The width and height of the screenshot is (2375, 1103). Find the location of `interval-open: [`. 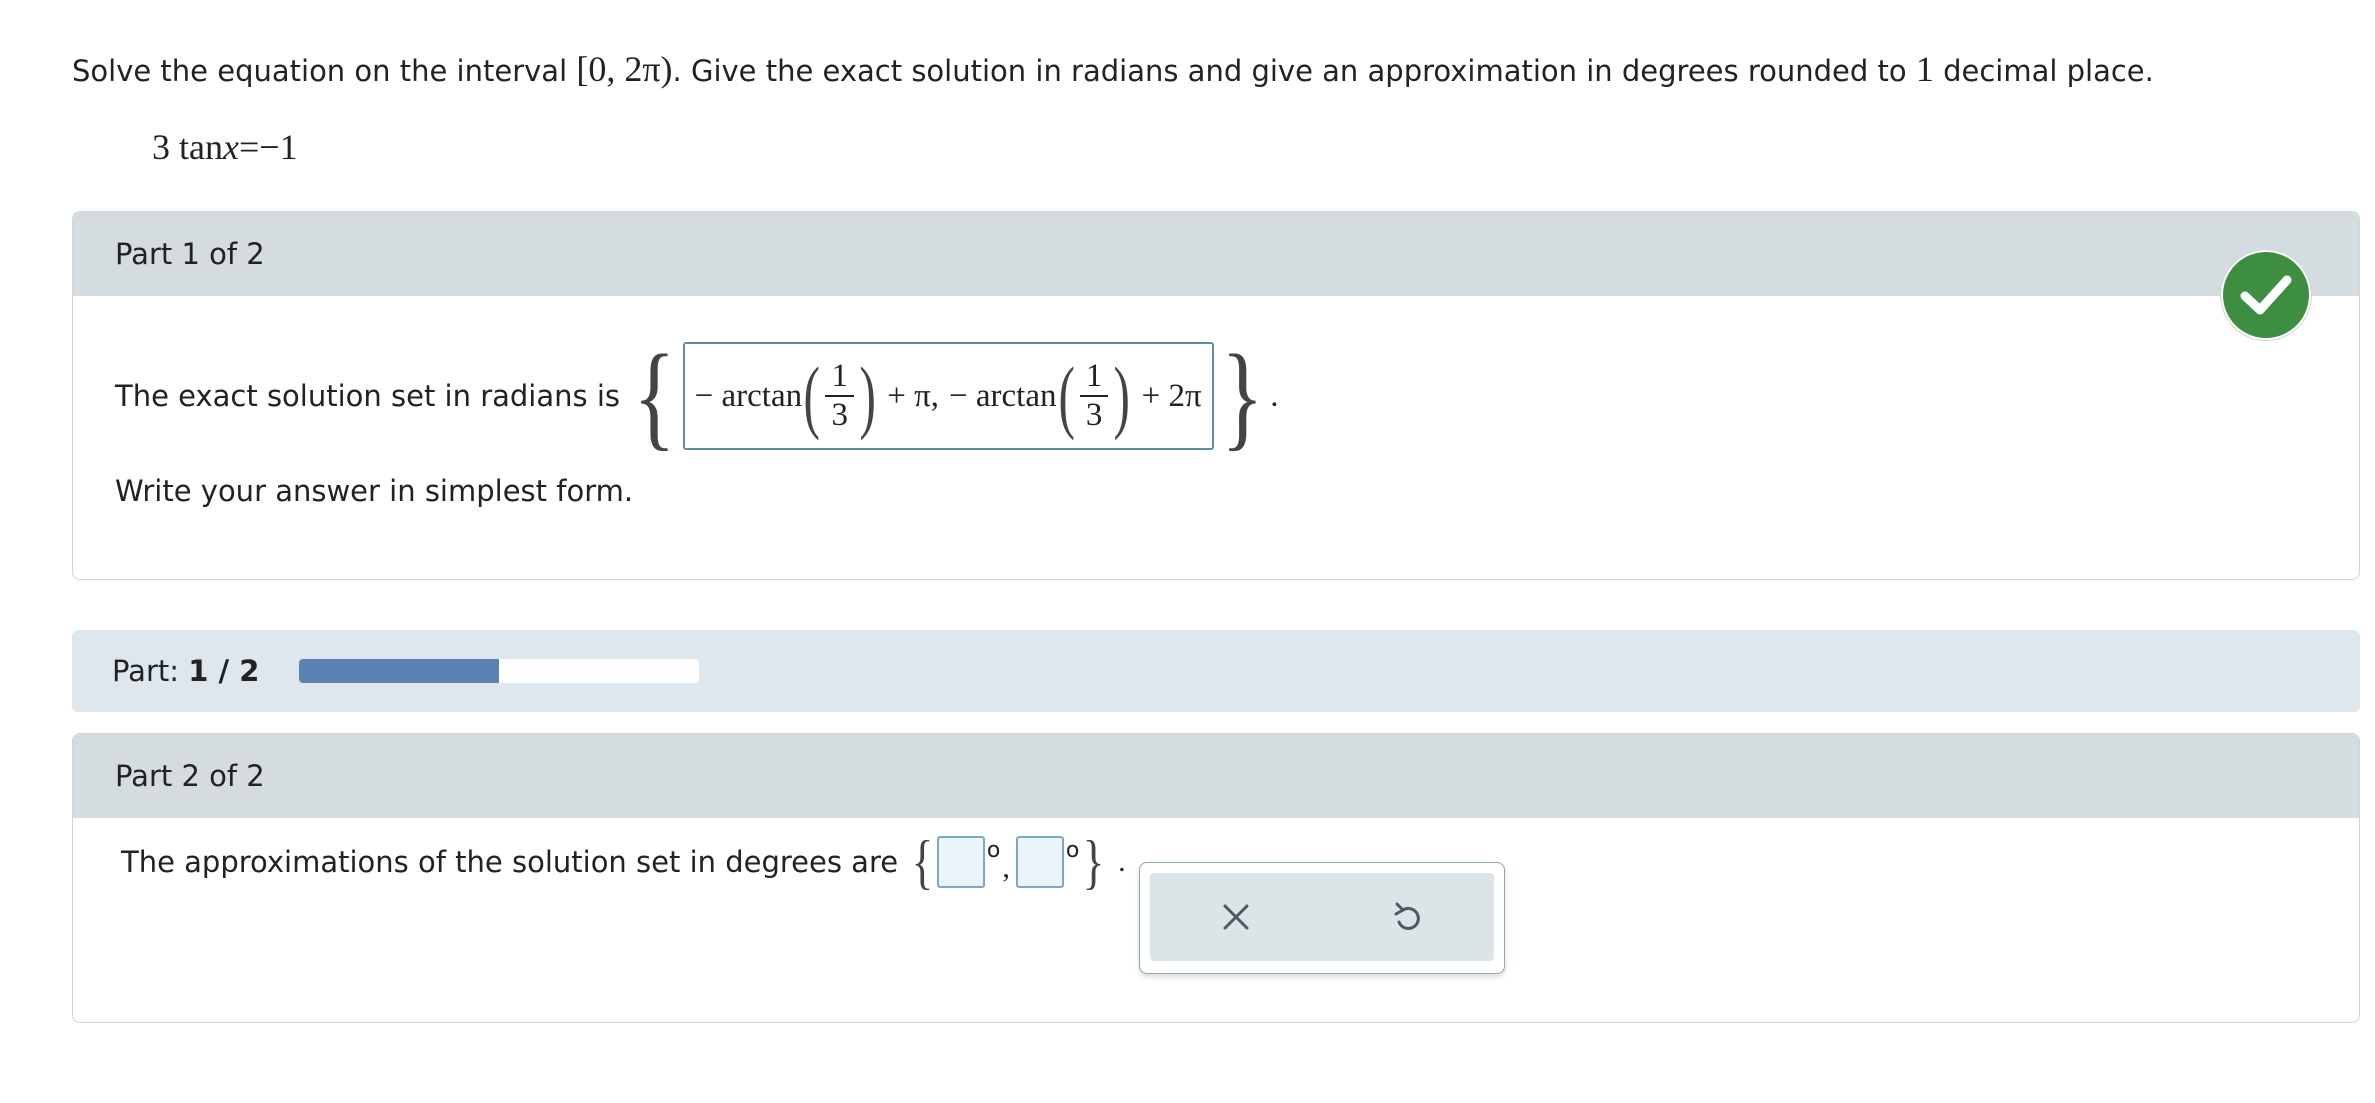

interval-open: [ is located at coordinates (582, 69).